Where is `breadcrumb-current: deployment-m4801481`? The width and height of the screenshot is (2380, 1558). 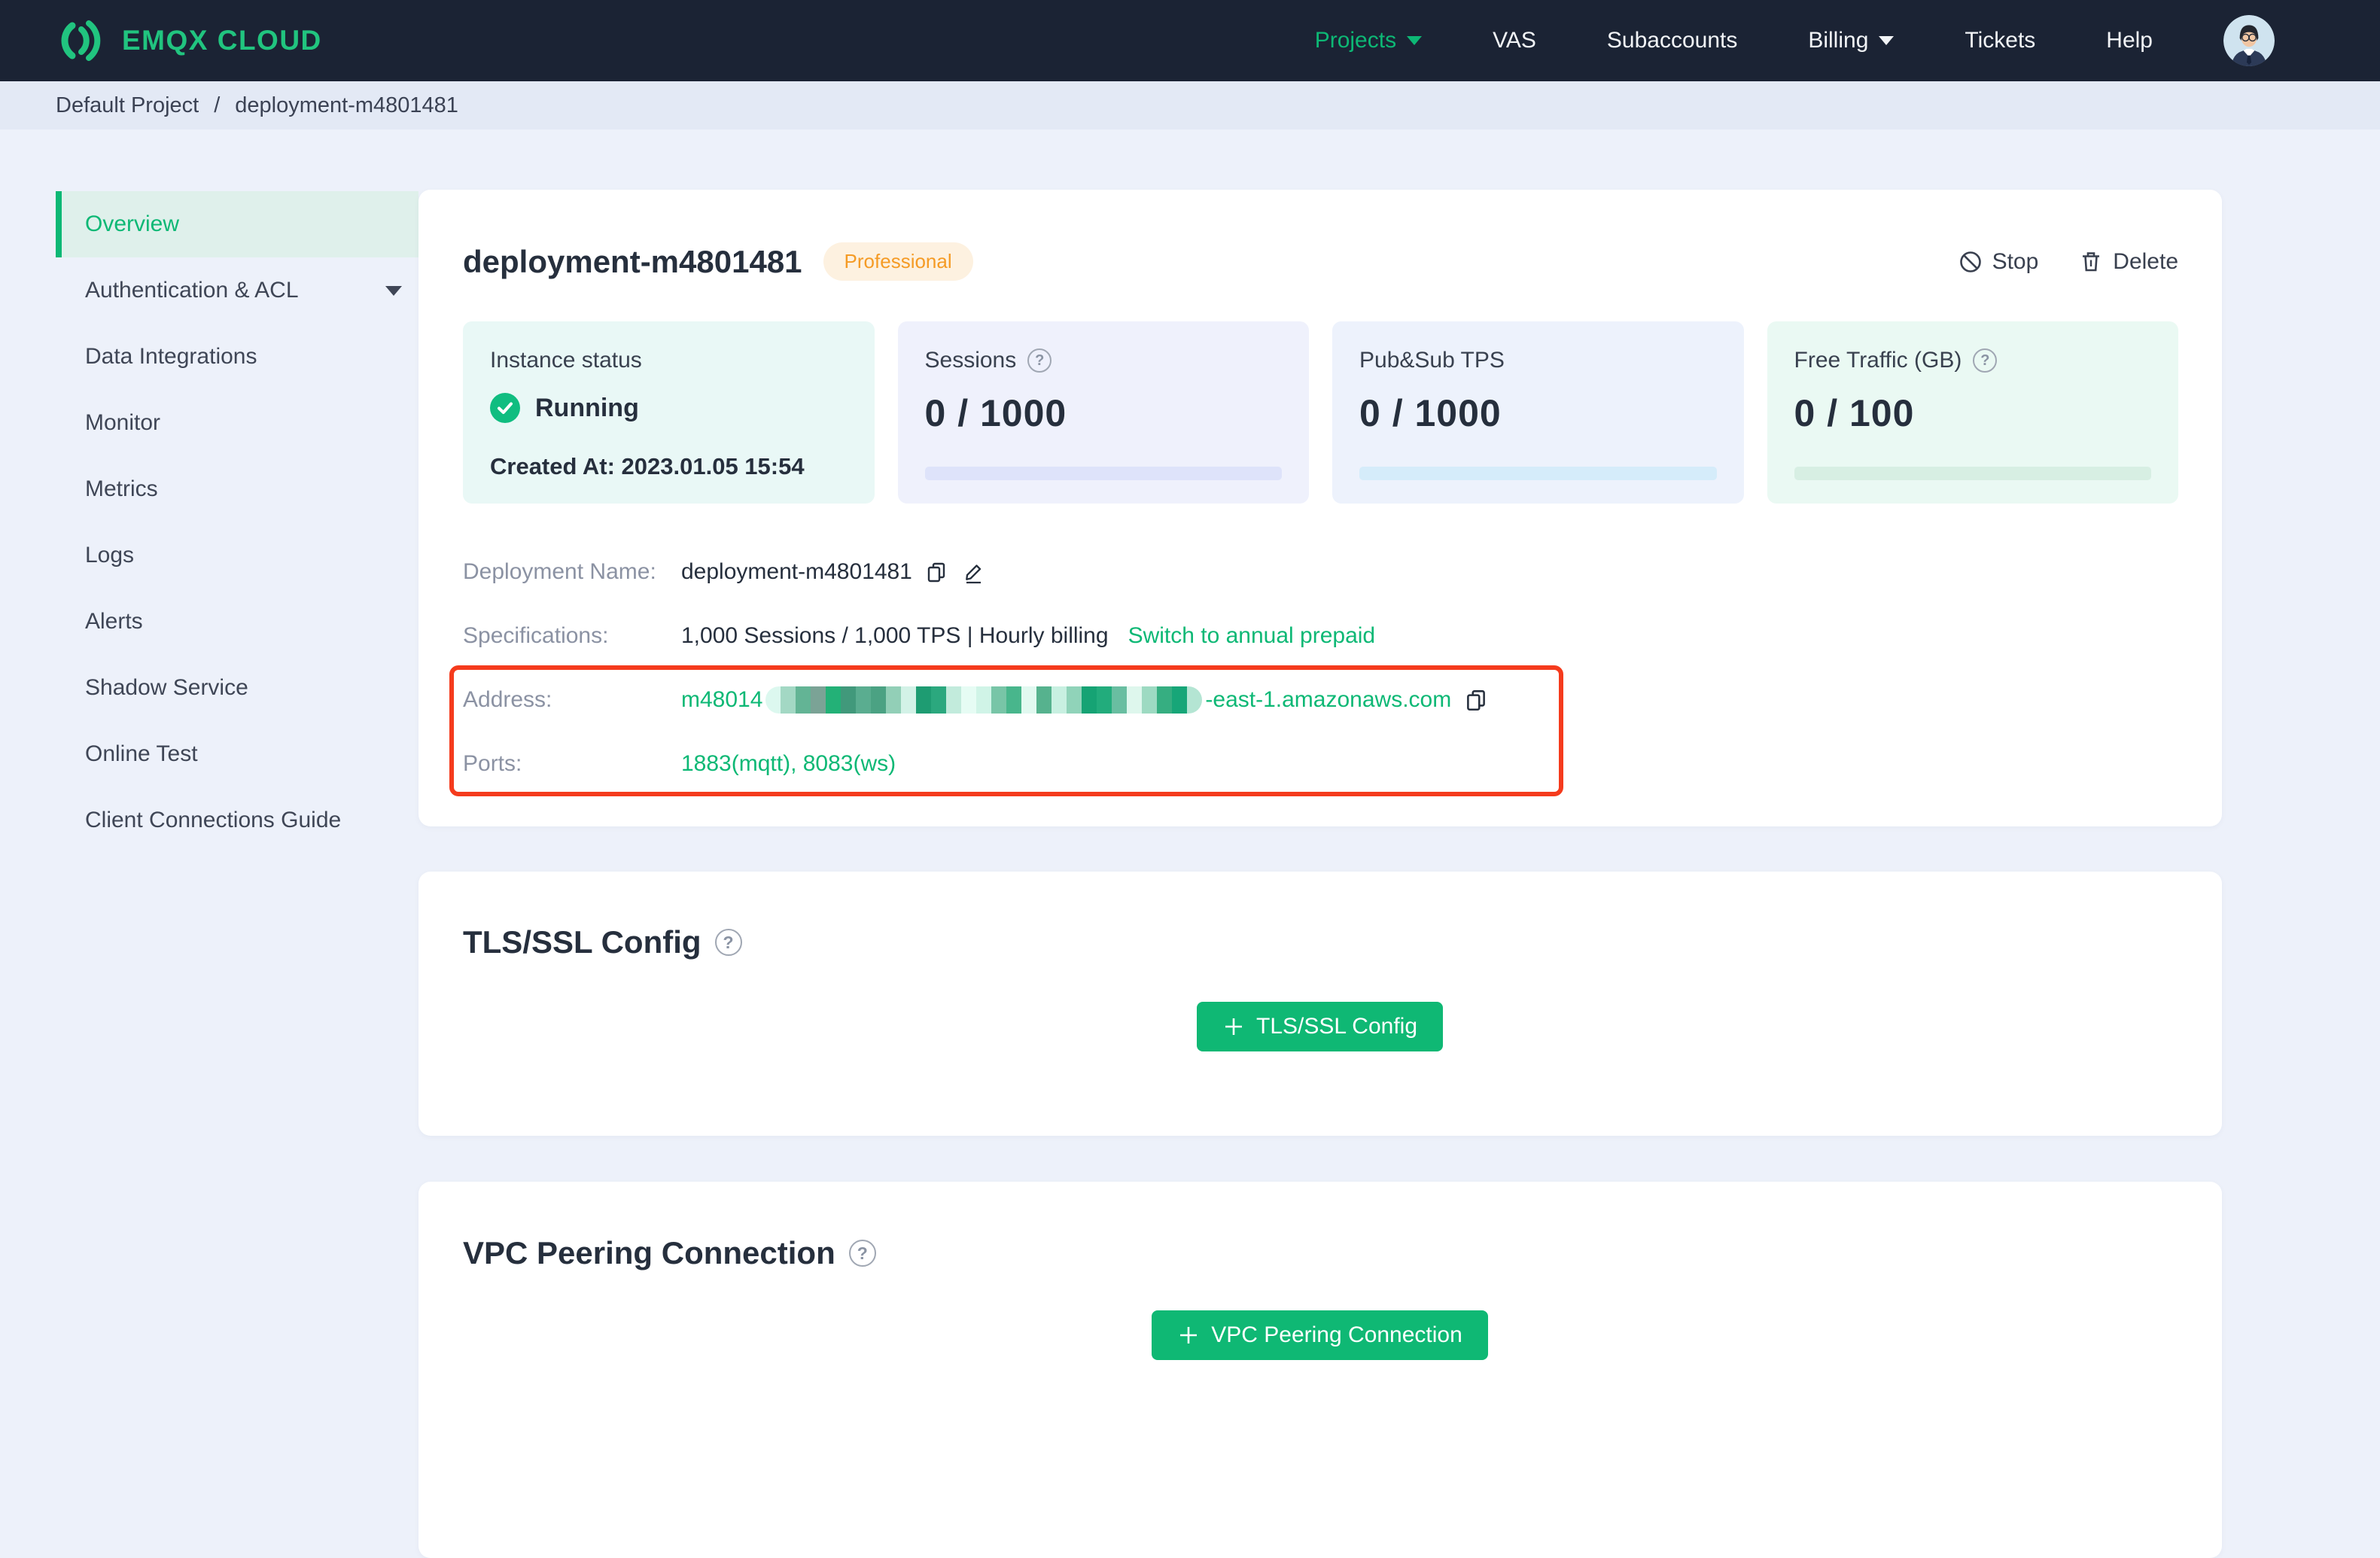 breadcrumb-current: deployment-m4801481 is located at coordinates (346, 105).